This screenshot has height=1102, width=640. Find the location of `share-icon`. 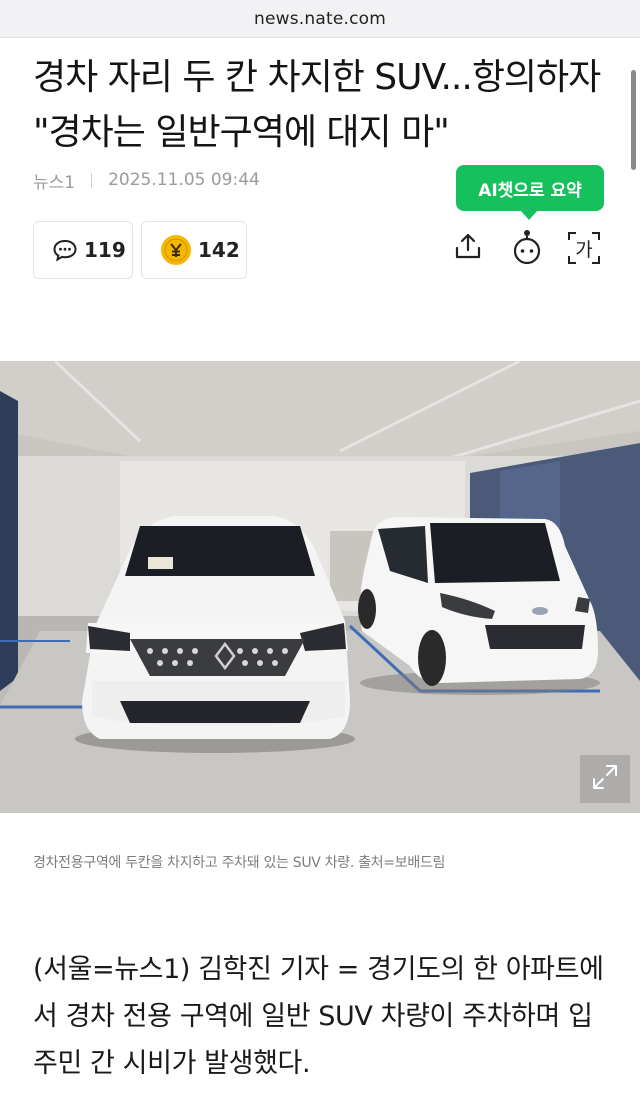

share-icon is located at coordinates (468, 248).